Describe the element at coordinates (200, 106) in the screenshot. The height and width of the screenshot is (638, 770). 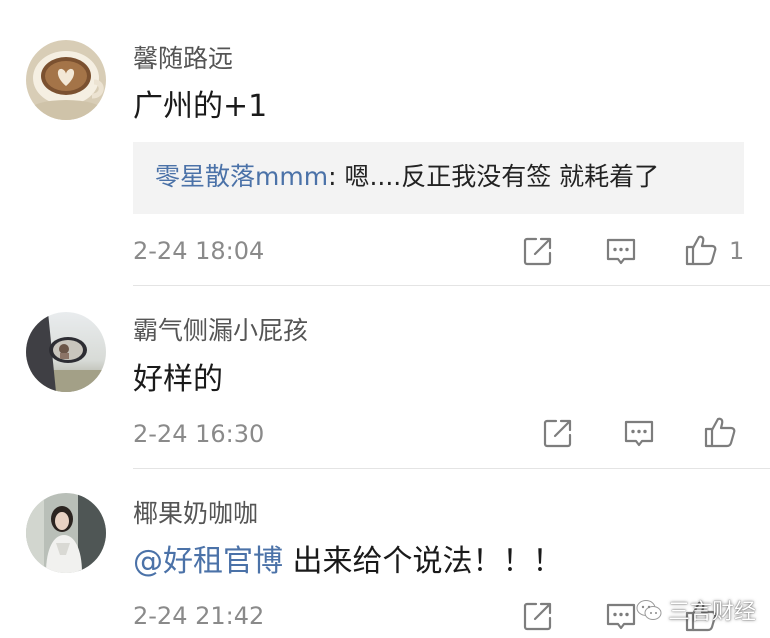
I see `comment-text: 广州的+1` at that location.